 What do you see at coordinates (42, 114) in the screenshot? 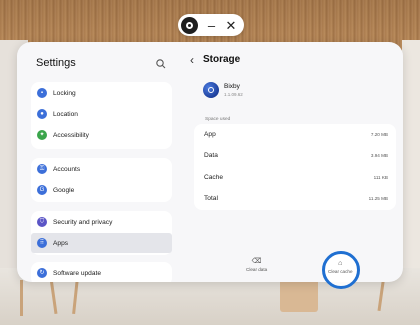
I see `location-pin-icon: ●` at bounding box center [42, 114].